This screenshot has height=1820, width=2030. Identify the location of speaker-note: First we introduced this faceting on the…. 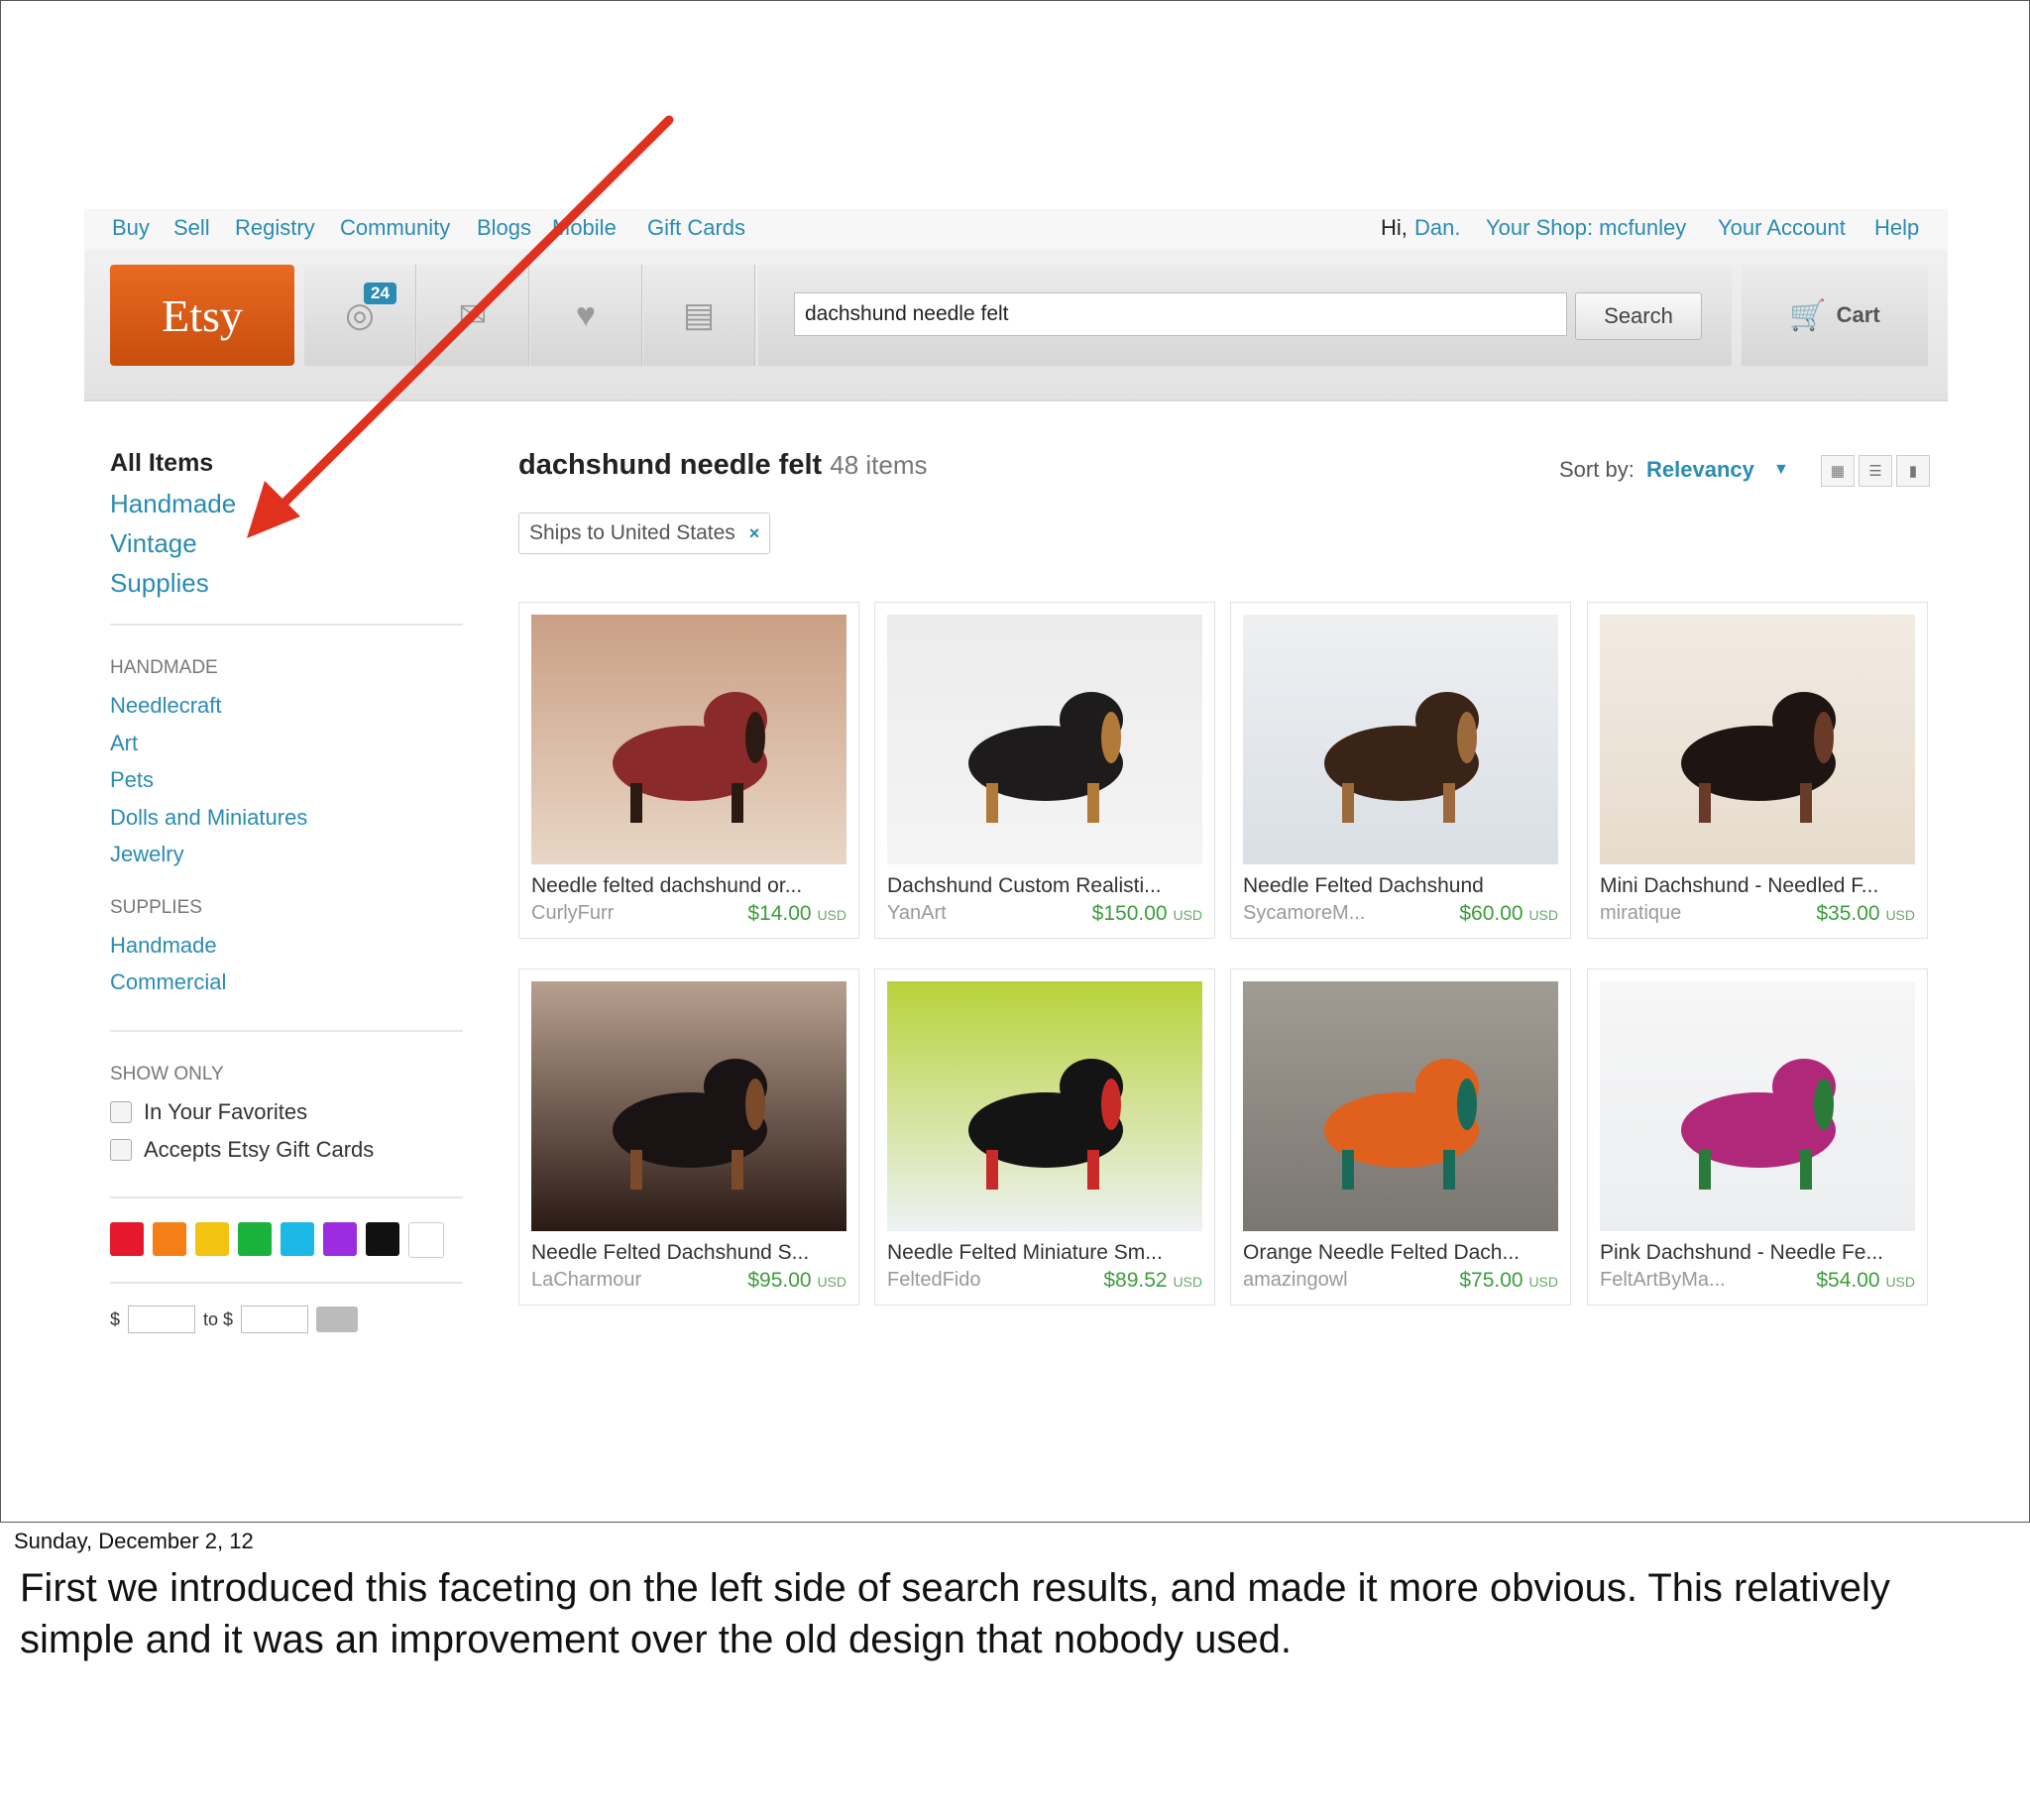
(955, 1613).